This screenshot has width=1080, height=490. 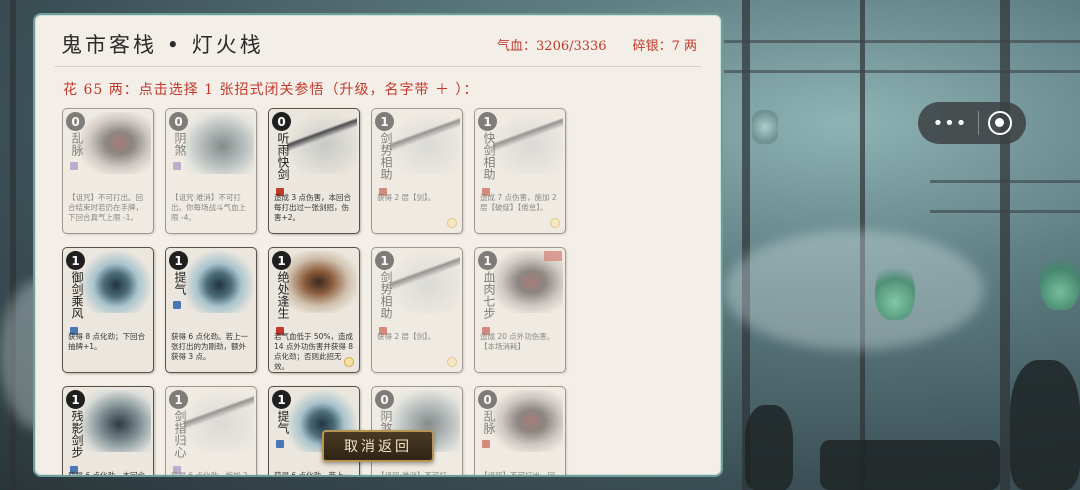 What do you see at coordinates (518, 202) in the screenshot?
I see `card-description: 造成 7 点伤害，施加 2 层【破绽】【倦怠】。` at bounding box center [518, 202].